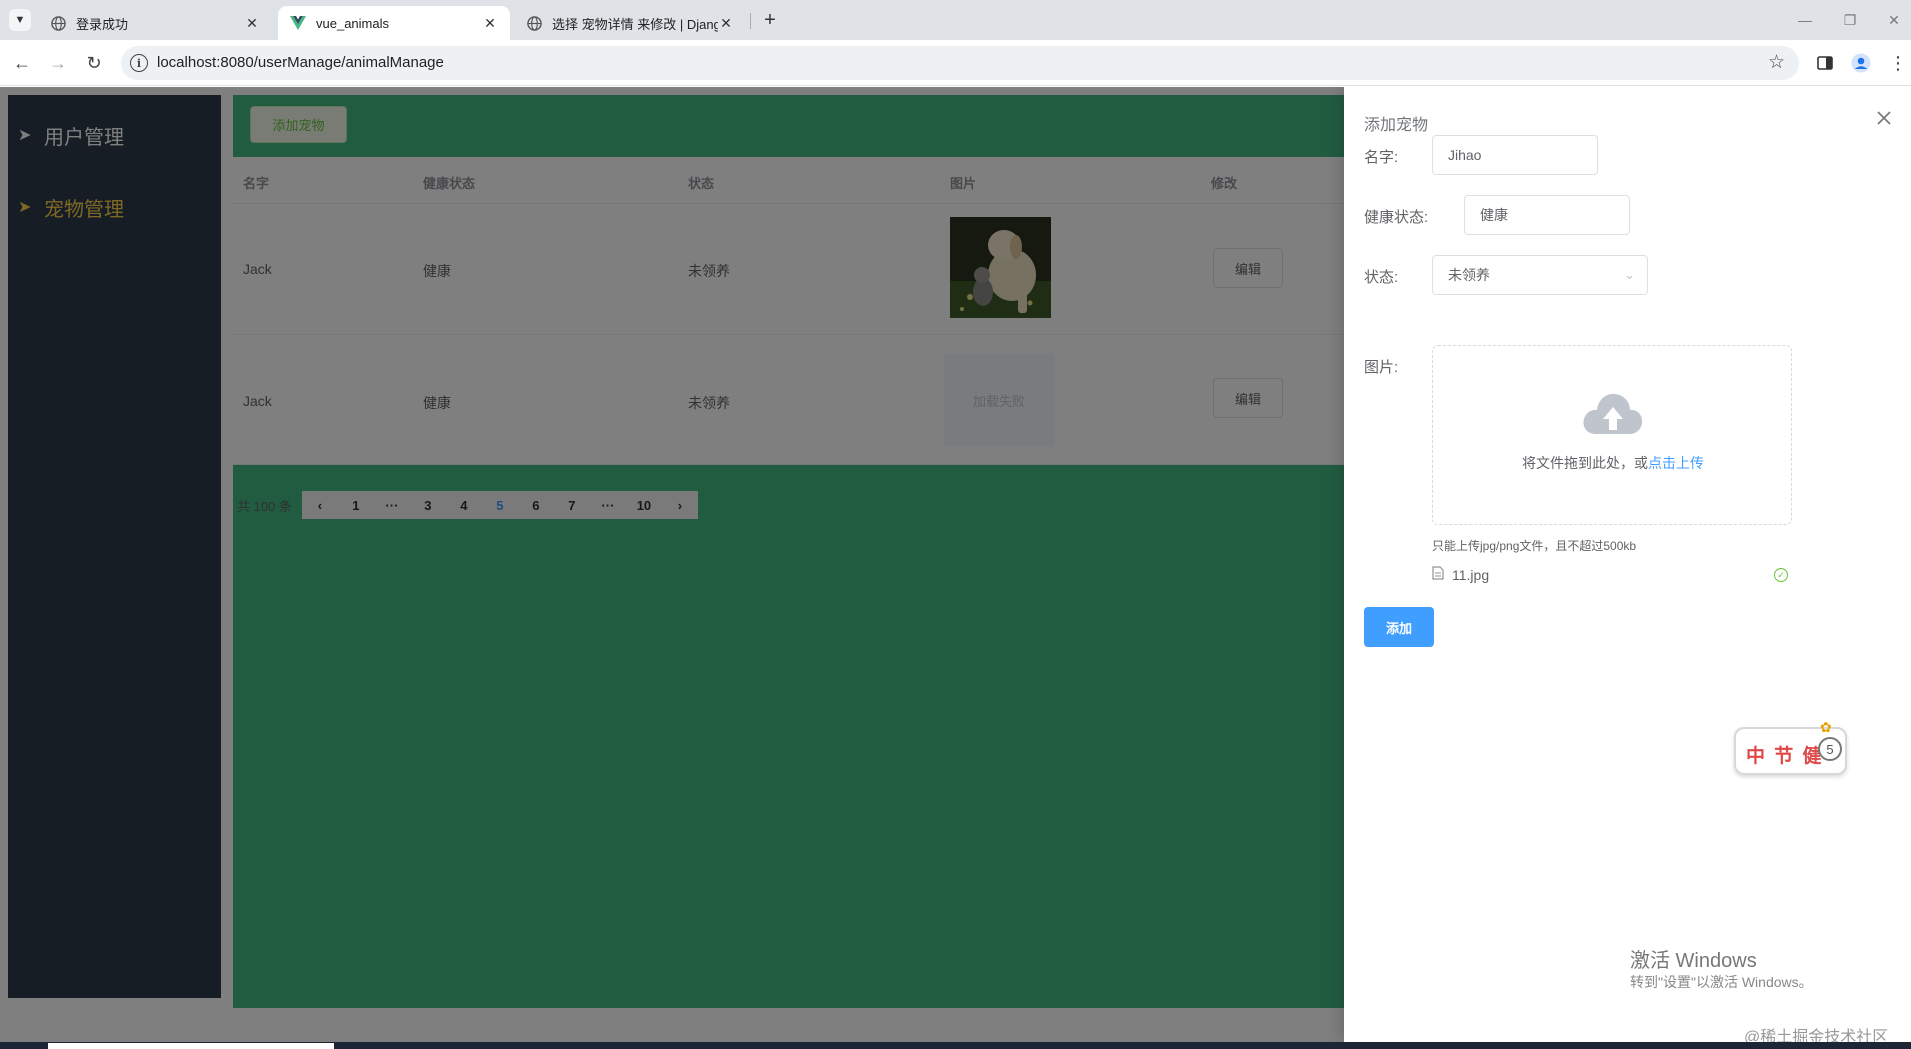  I want to click on tab-search-button: ▼, so click(20, 20).